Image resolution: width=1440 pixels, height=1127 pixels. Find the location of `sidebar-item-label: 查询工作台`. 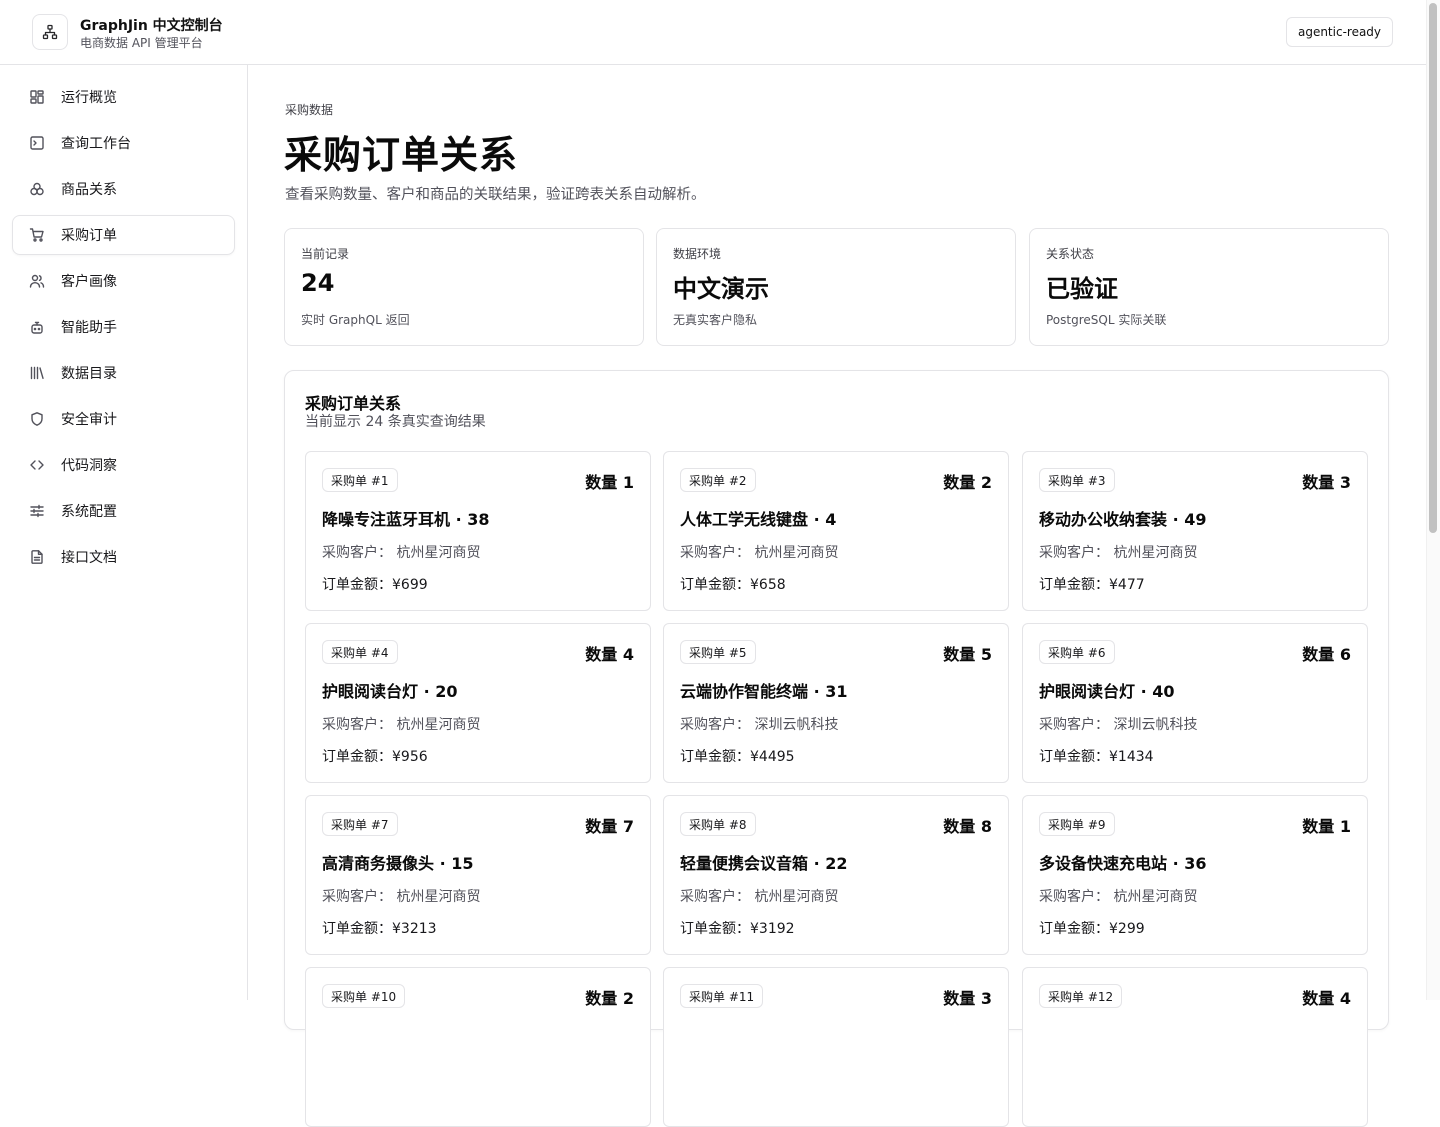

sidebar-item-label: 查询工作台 is located at coordinates (96, 144).